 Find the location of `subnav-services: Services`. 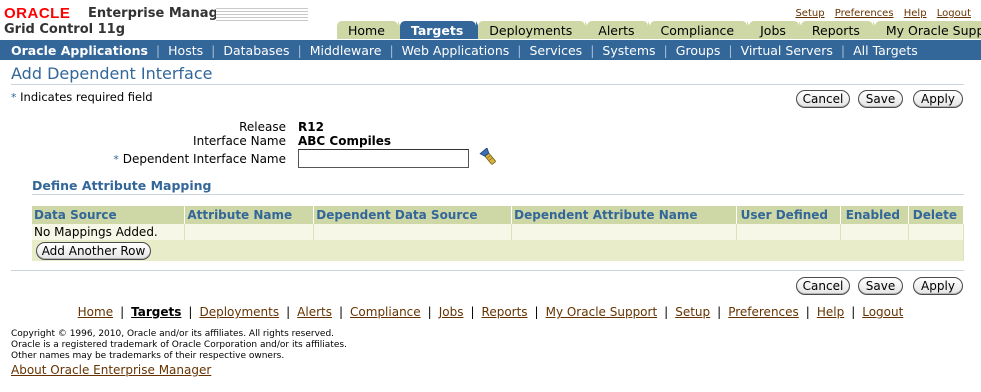

subnav-services: Services is located at coordinates (555, 50).